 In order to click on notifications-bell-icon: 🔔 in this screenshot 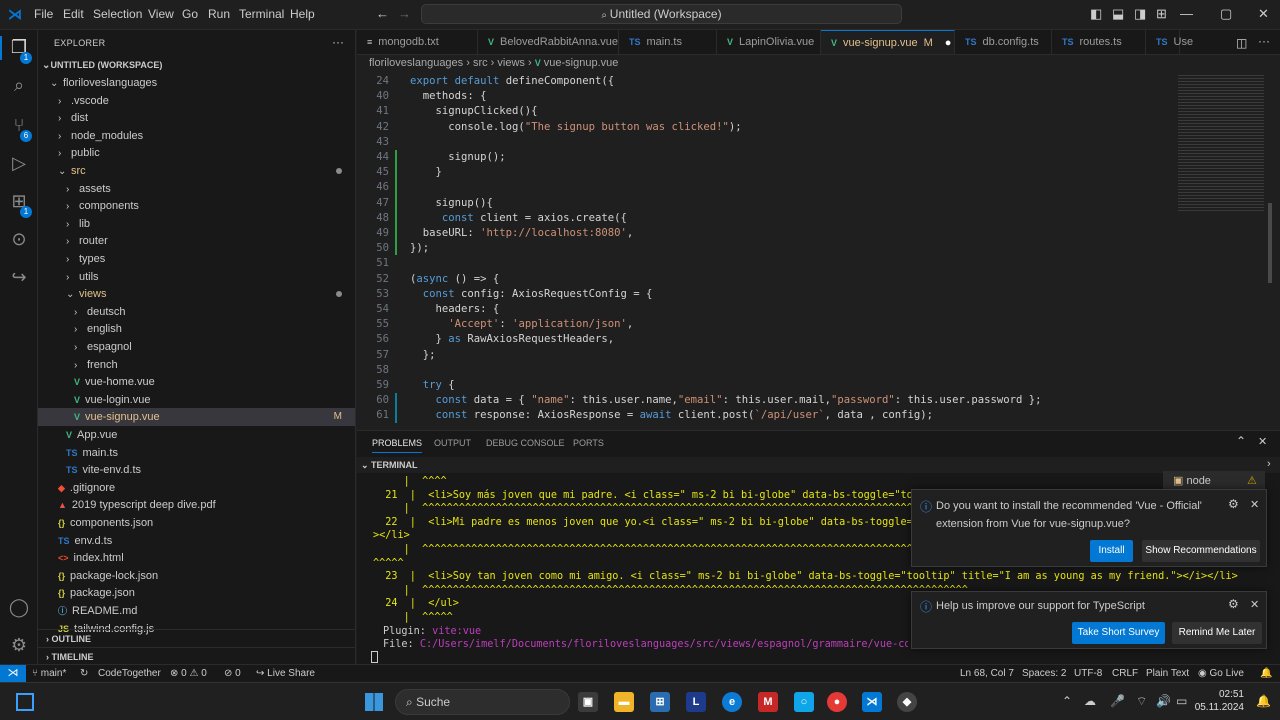, I will do `click(1266, 673)`.